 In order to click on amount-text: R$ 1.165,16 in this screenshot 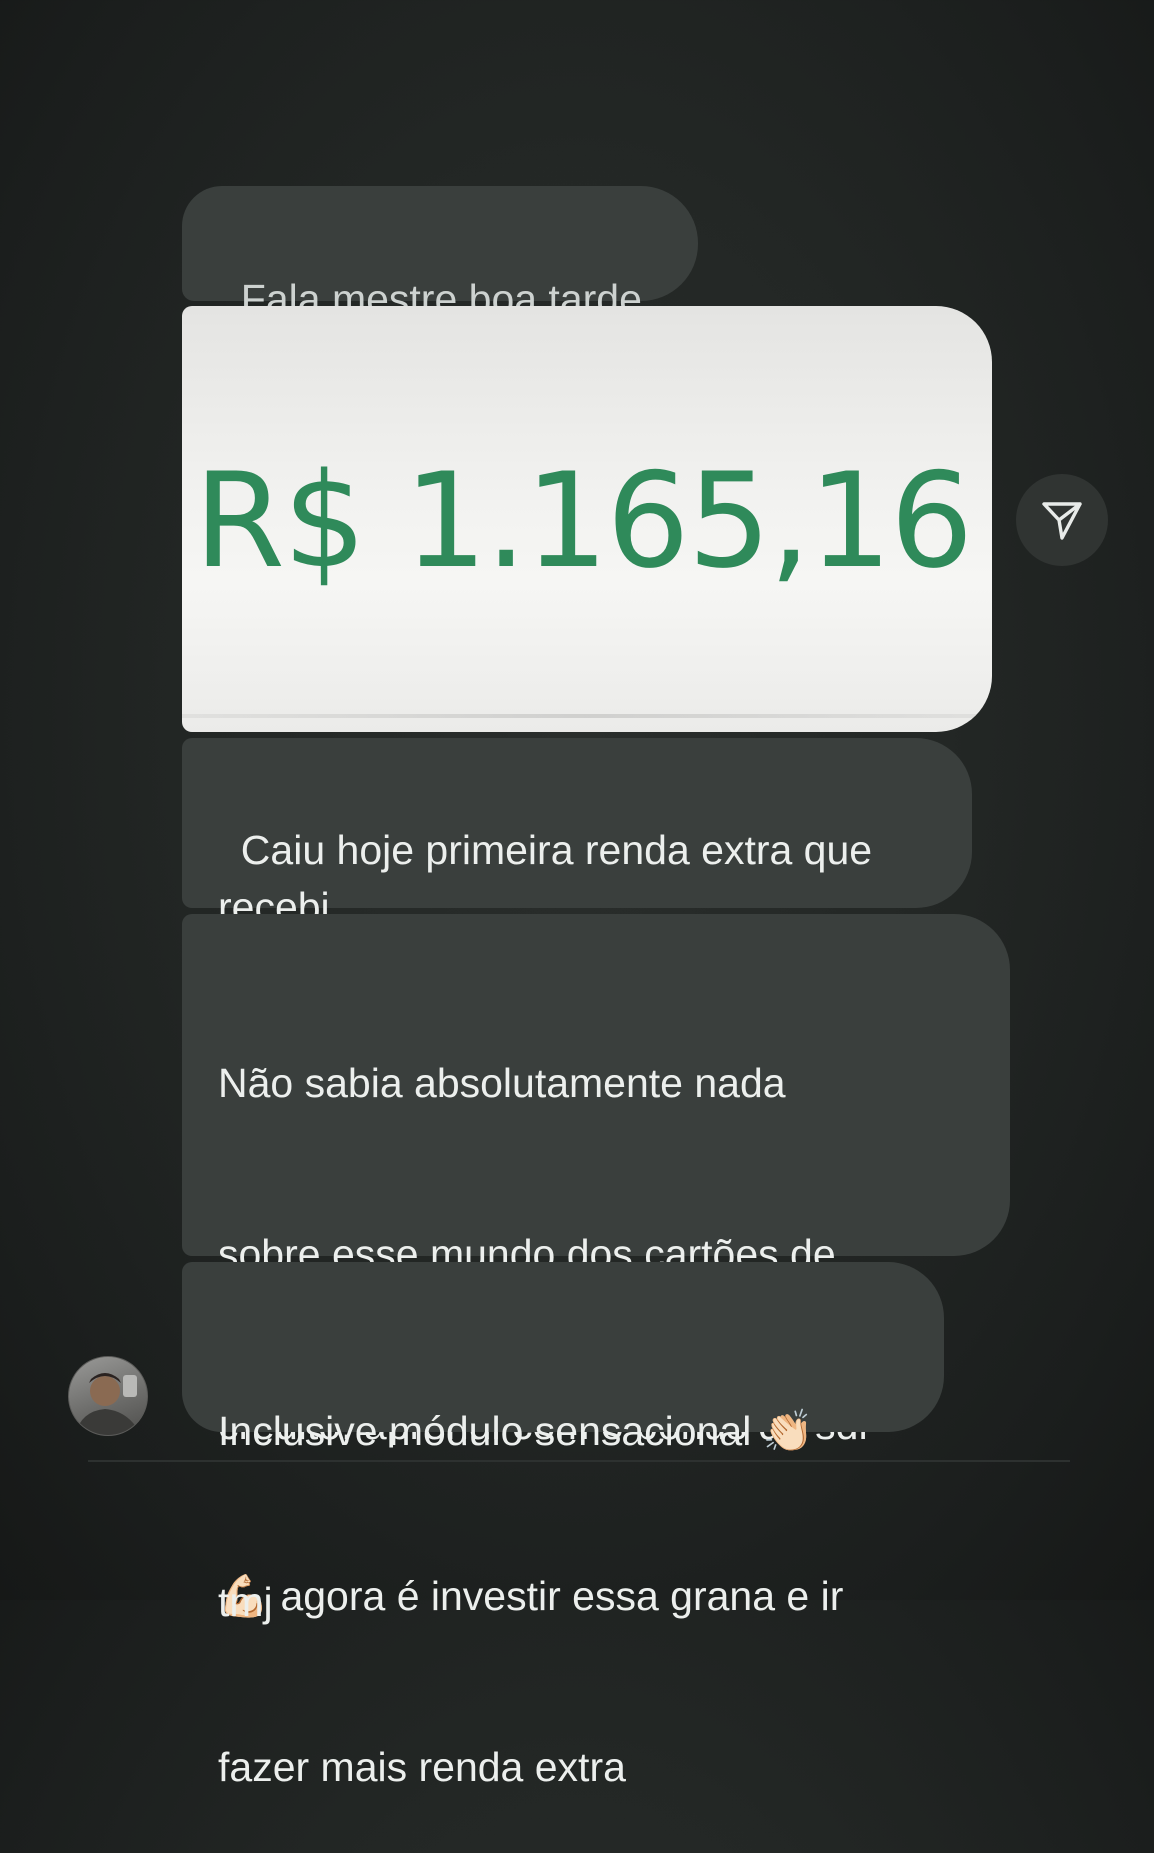, I will do `click(583, 520)`.